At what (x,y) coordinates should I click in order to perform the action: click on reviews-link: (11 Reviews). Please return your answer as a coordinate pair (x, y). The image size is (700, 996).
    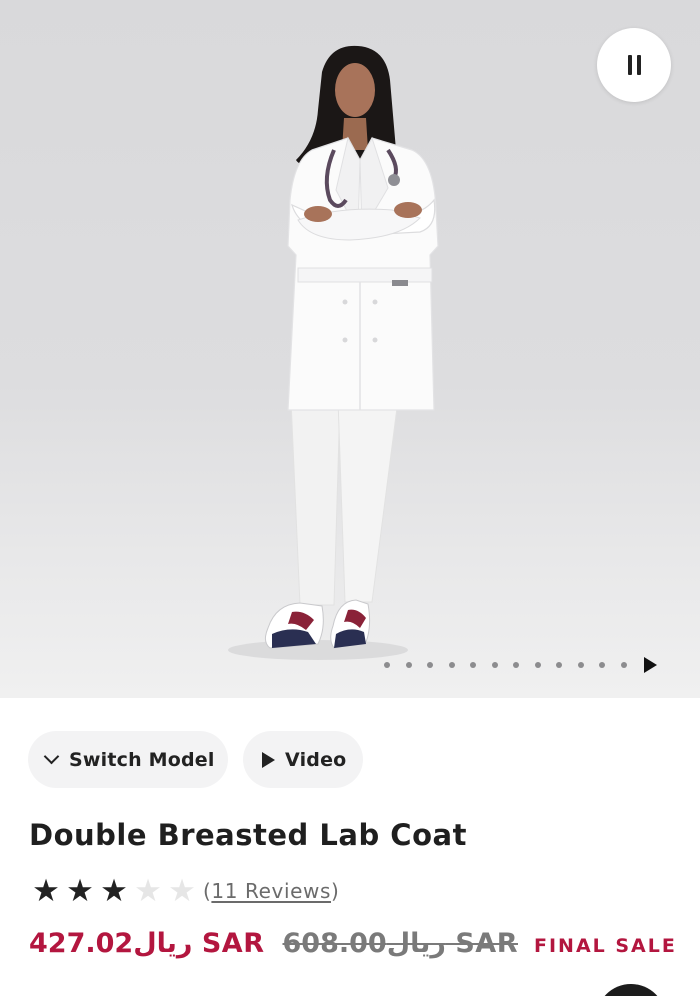
    Looking at the image, I should click on (271, 891).